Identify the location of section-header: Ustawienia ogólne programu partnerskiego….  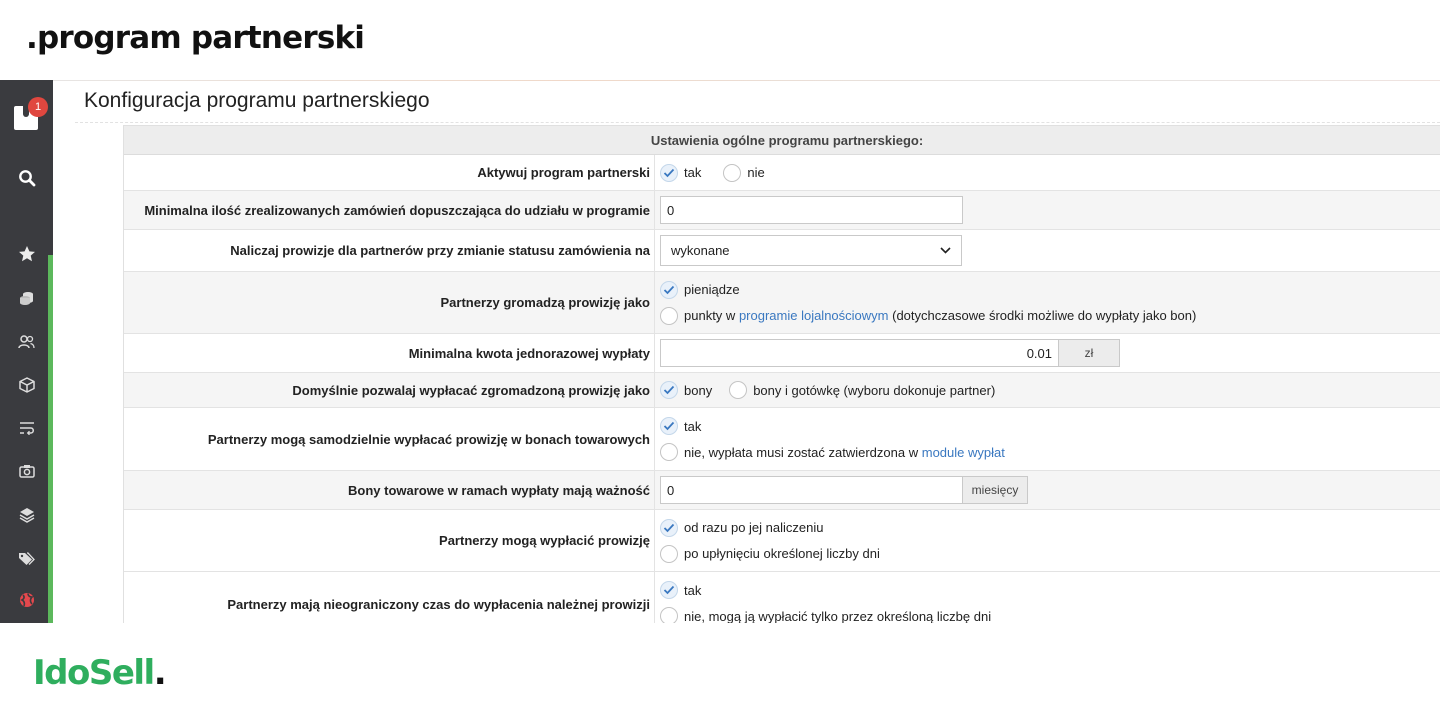
(782, 140).